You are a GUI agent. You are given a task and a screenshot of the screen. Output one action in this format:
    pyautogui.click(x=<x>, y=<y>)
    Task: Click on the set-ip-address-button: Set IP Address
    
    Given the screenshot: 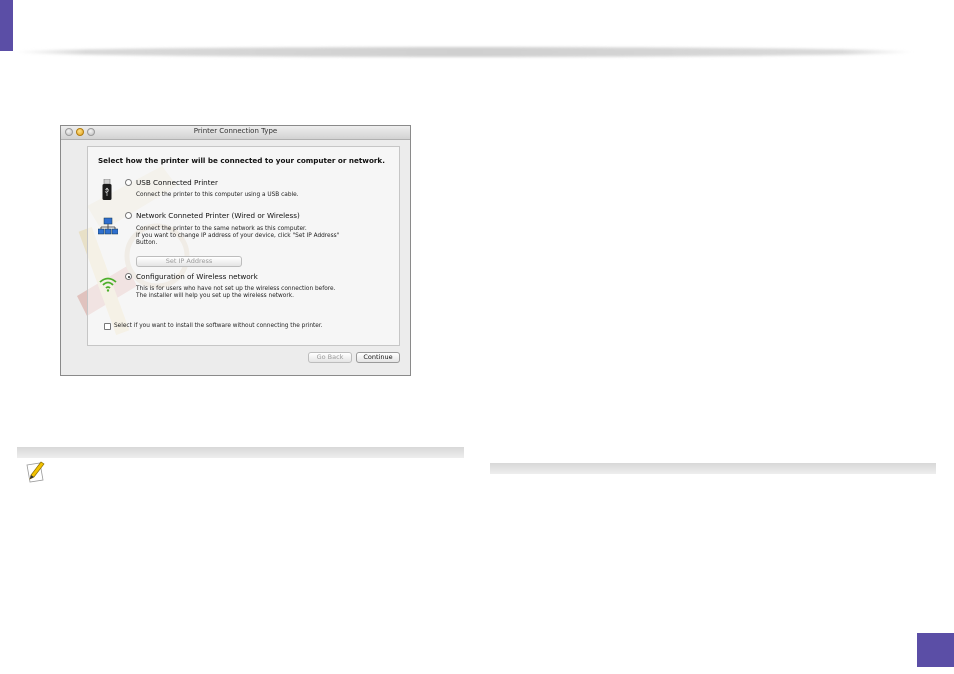 What is the action you would take?
    pyautogui.click(x=189, y=261)
    